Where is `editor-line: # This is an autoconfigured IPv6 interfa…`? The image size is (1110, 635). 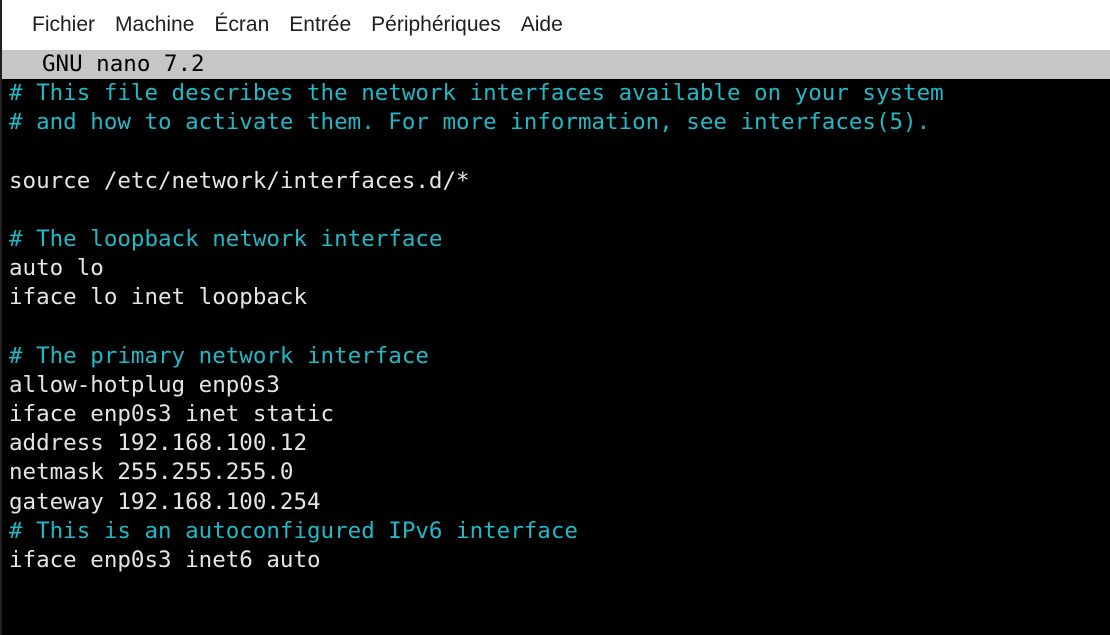
editor-line: # This is an autoconfigured IPv6 interfa… is located at coordinates (293, 530).